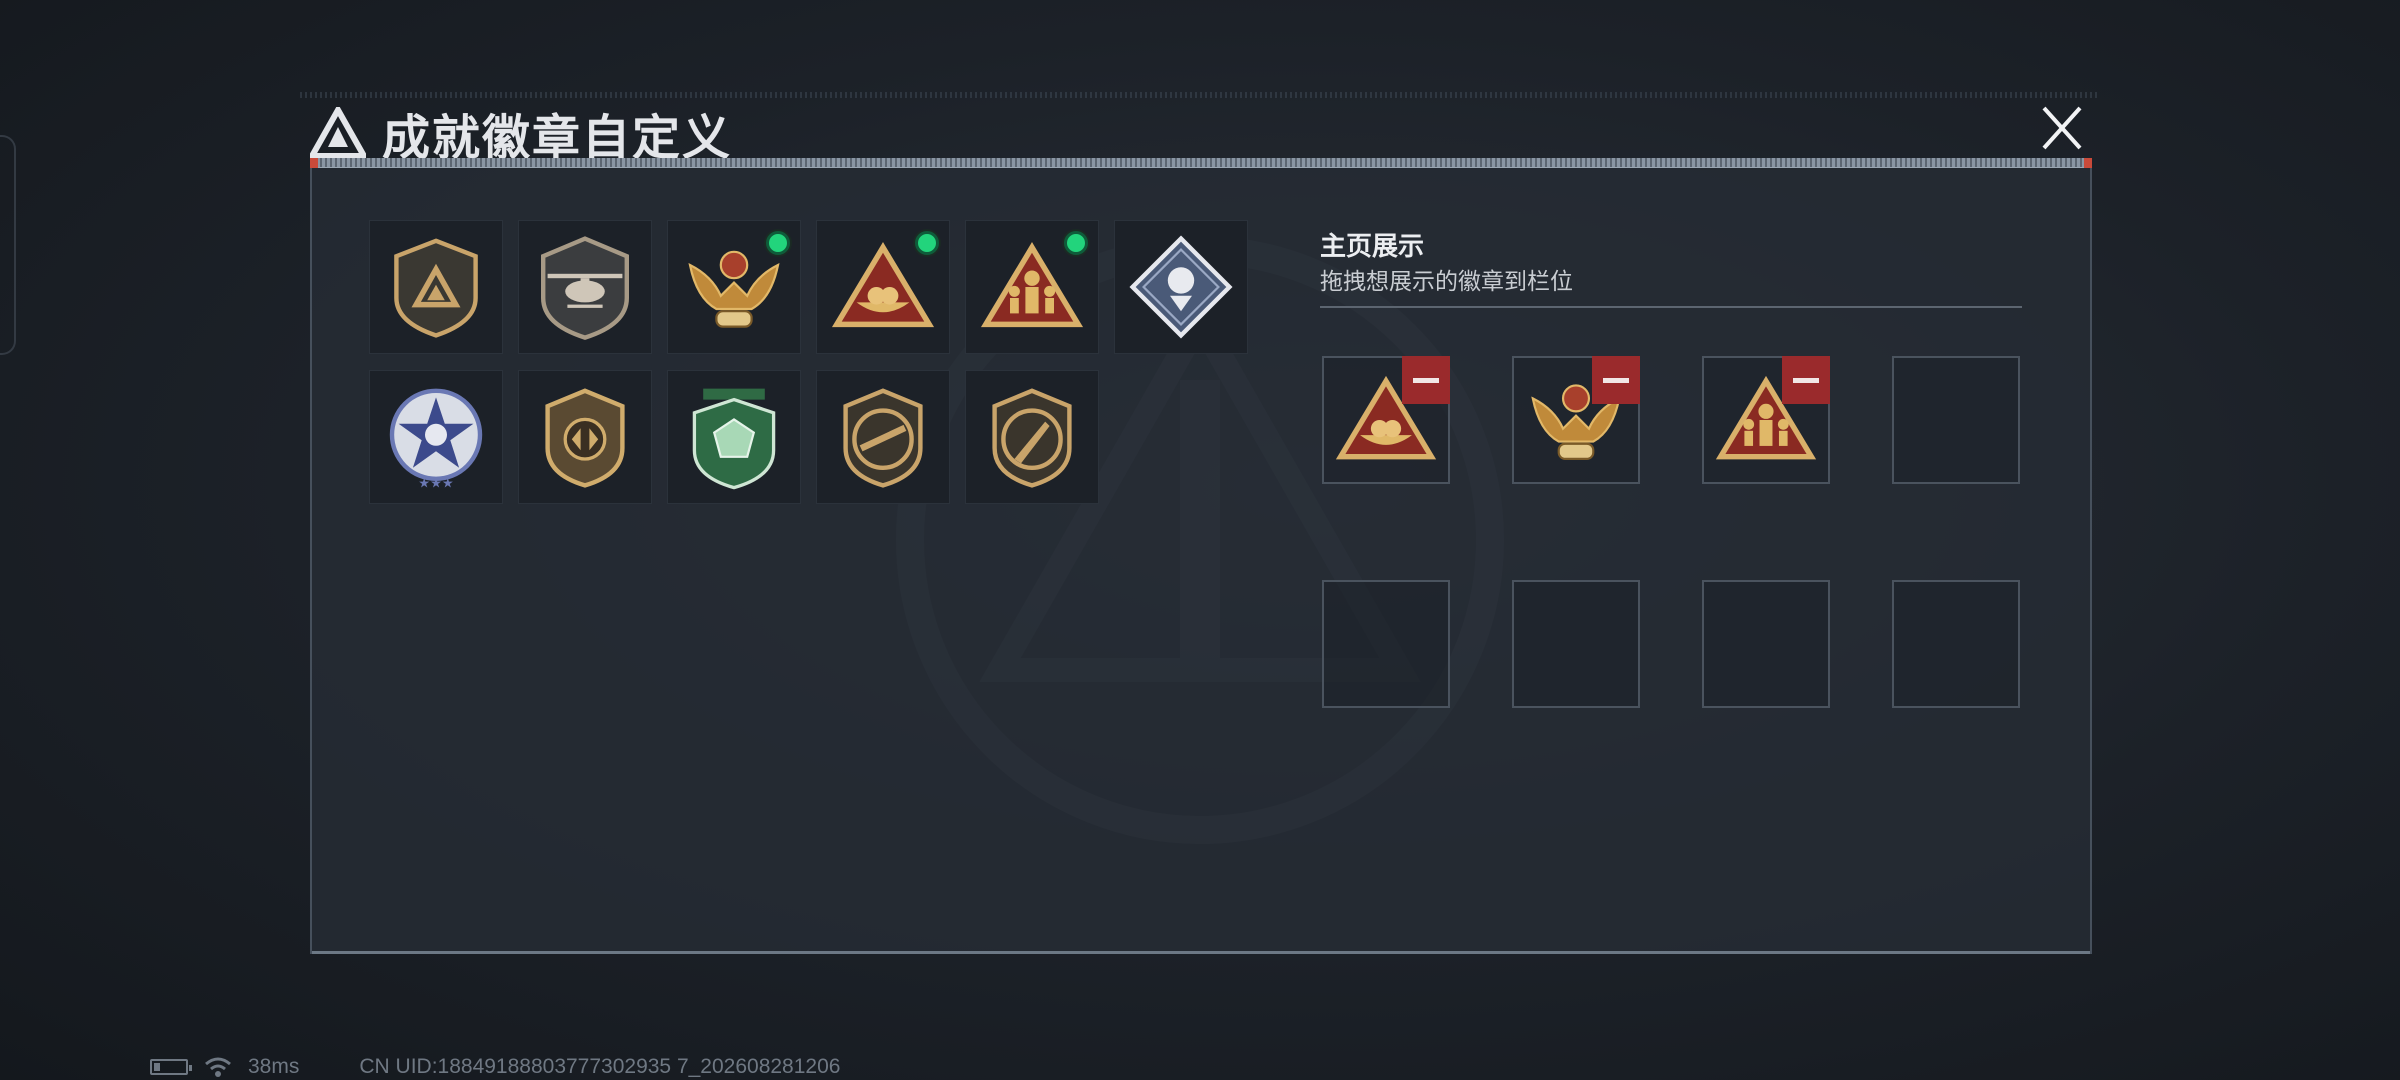 The width and height of the screenshot is (2400, 1080). I want to click on panel-bottom-border, so click(1201, 952).